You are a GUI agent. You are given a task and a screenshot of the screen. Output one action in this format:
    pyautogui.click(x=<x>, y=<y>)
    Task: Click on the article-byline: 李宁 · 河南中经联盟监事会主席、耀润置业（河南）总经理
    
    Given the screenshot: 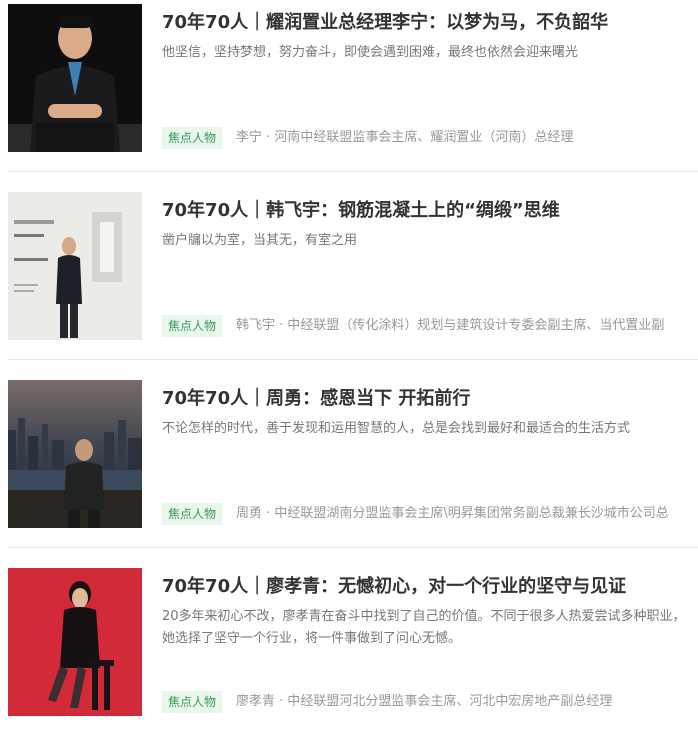 What is the action you would take?
    pyautogui.click(x=405, y=137)
    